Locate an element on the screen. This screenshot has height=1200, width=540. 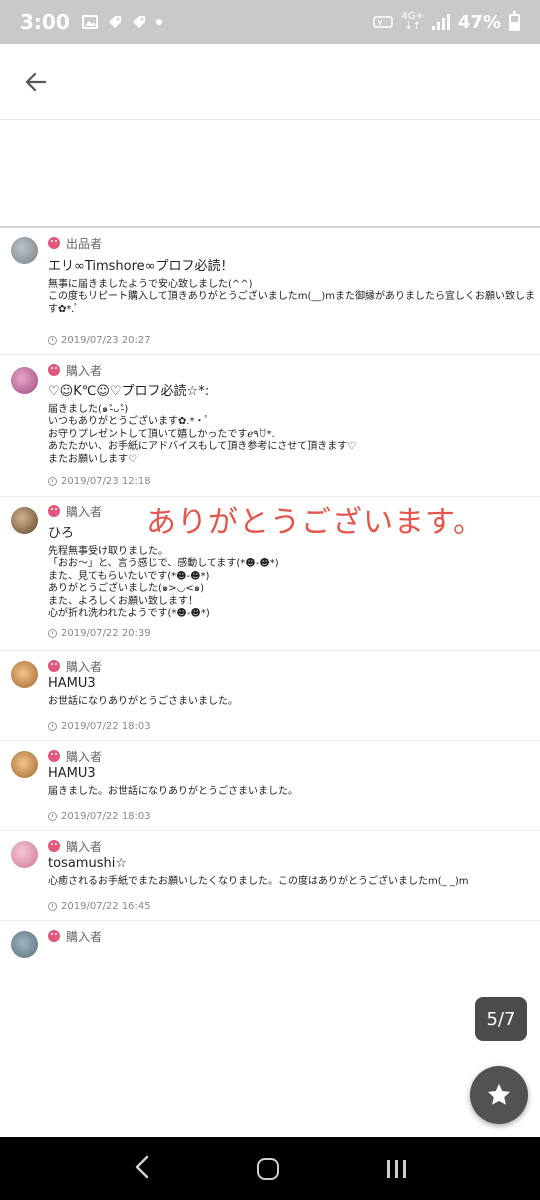
reviewer-name: tosamushi☆ is located at coordinates (294, 863).